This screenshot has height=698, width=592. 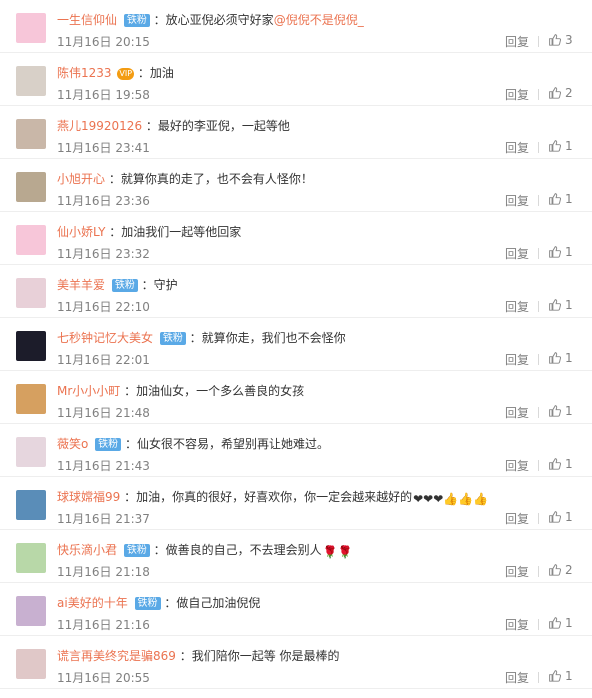 I want to click on comment-item: ai美好的十年 铁粉 ：做自己加油倪倪 11月16日 21:16 回复 1, so click(x=296, y=609).